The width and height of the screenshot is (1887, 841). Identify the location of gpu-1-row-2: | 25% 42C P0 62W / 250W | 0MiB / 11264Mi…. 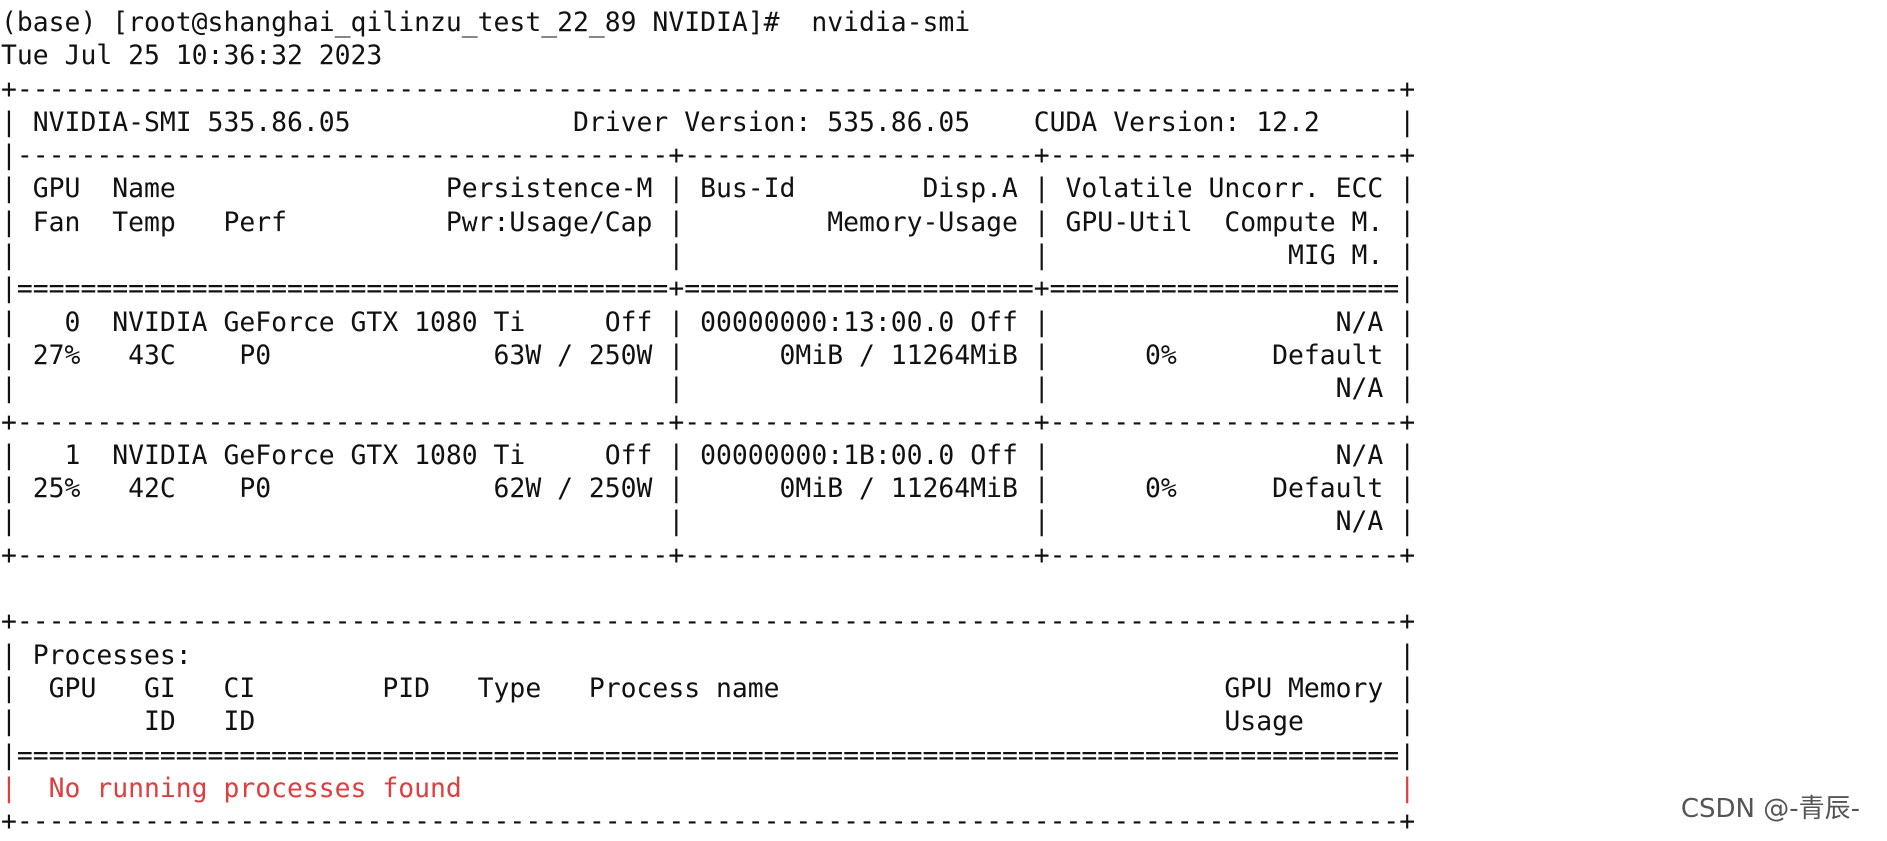
(708, 489).